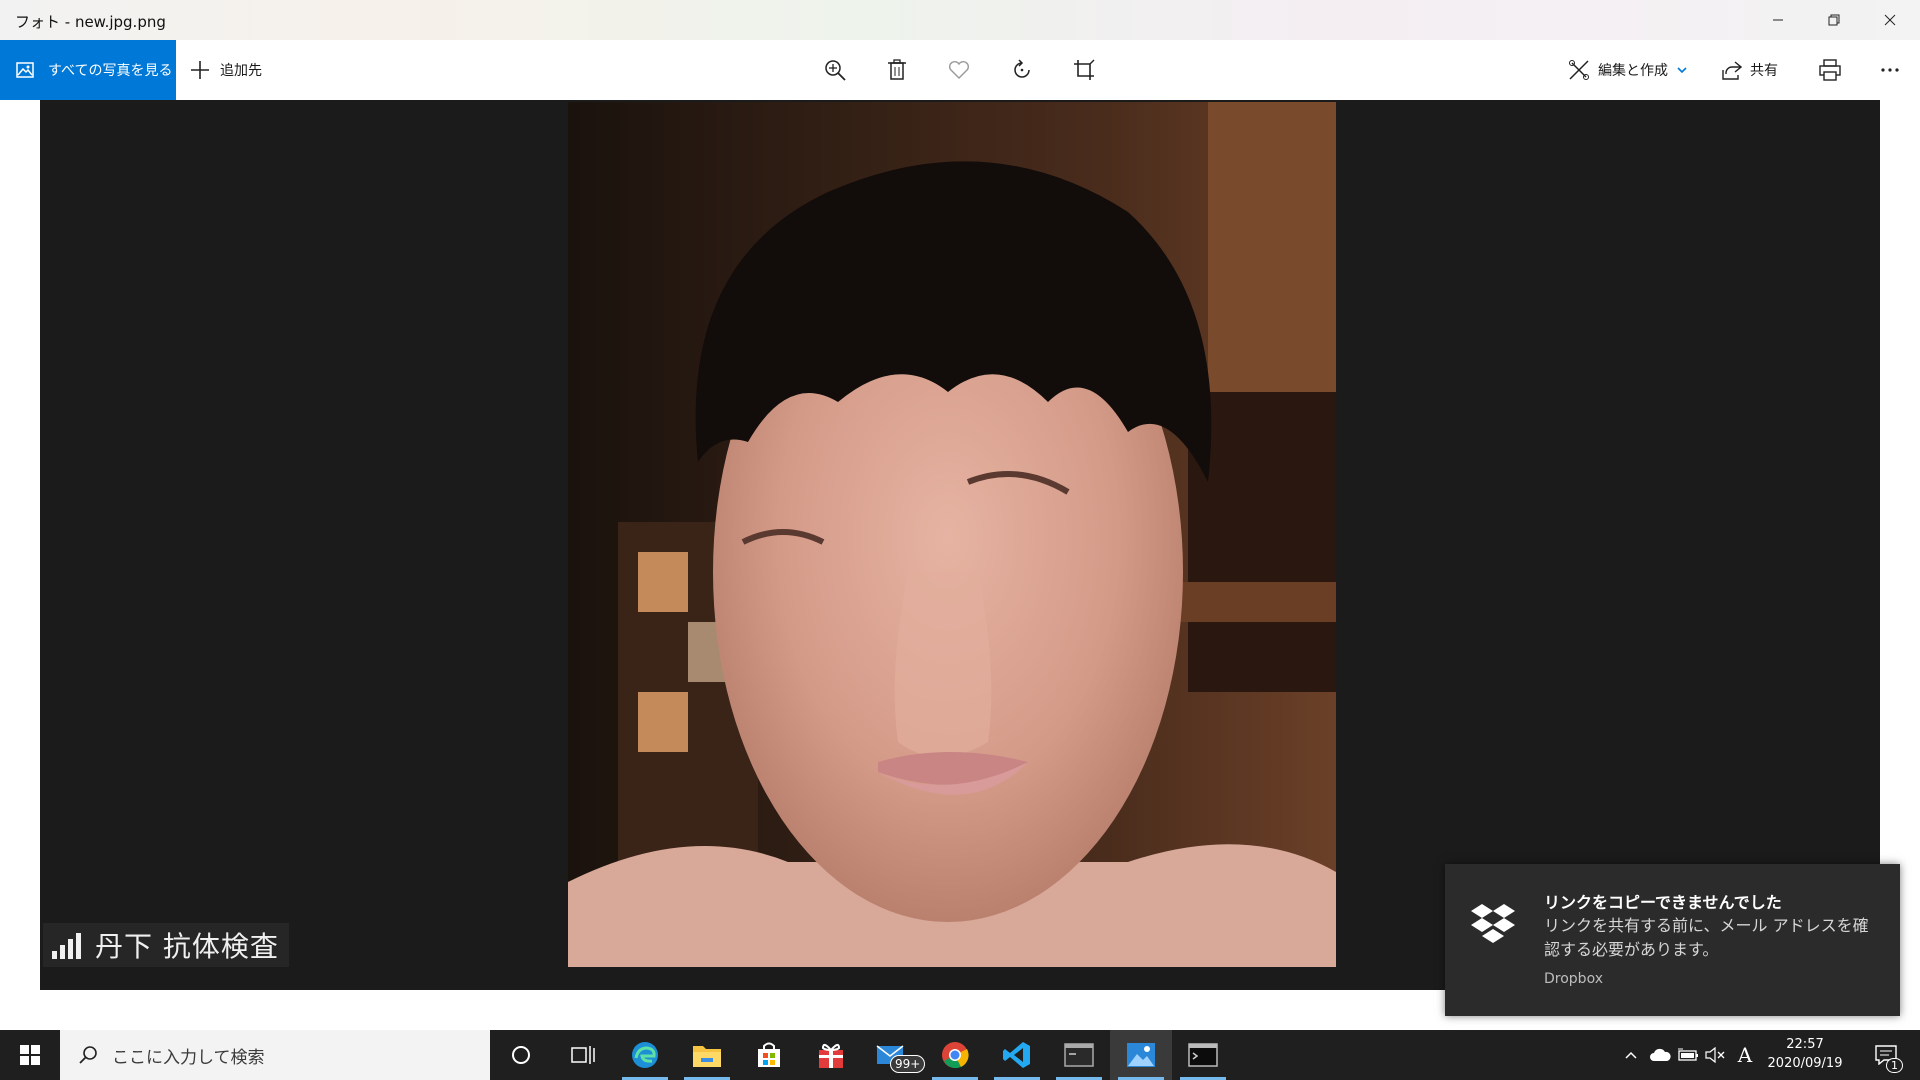 Image resolution: width=1920 pixels, height=1080 pixels. I want to click on more-icon, so click(1890, 70).